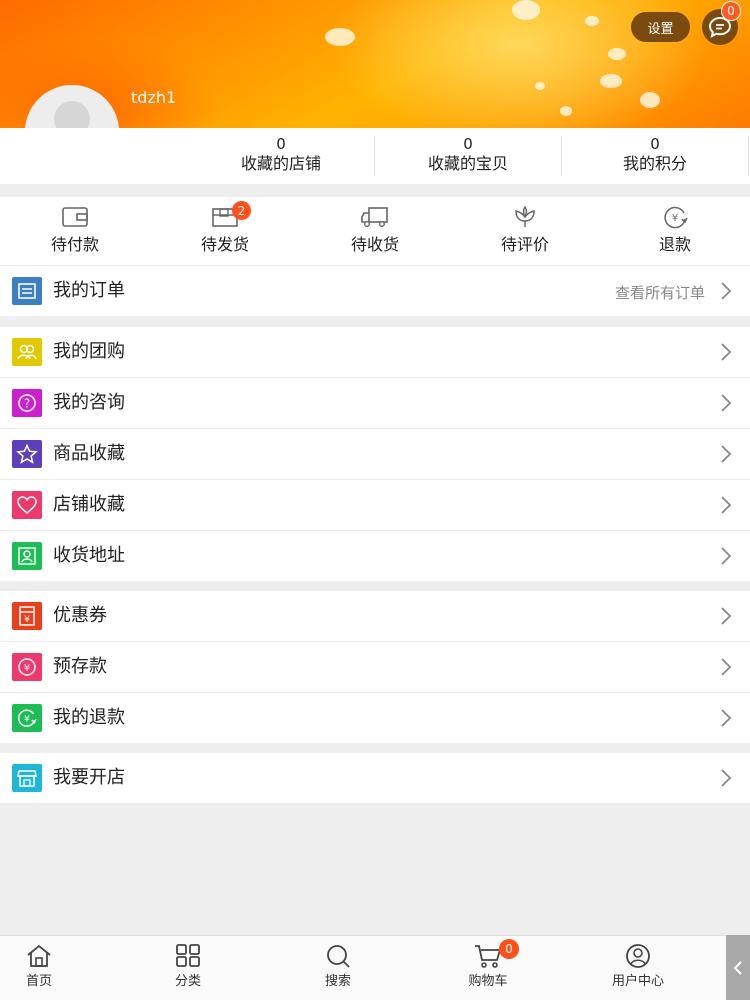 The height and width of the screenshot is (1000, 750). I want to click on menu-item-label: 我的退款, so click(89, 717).